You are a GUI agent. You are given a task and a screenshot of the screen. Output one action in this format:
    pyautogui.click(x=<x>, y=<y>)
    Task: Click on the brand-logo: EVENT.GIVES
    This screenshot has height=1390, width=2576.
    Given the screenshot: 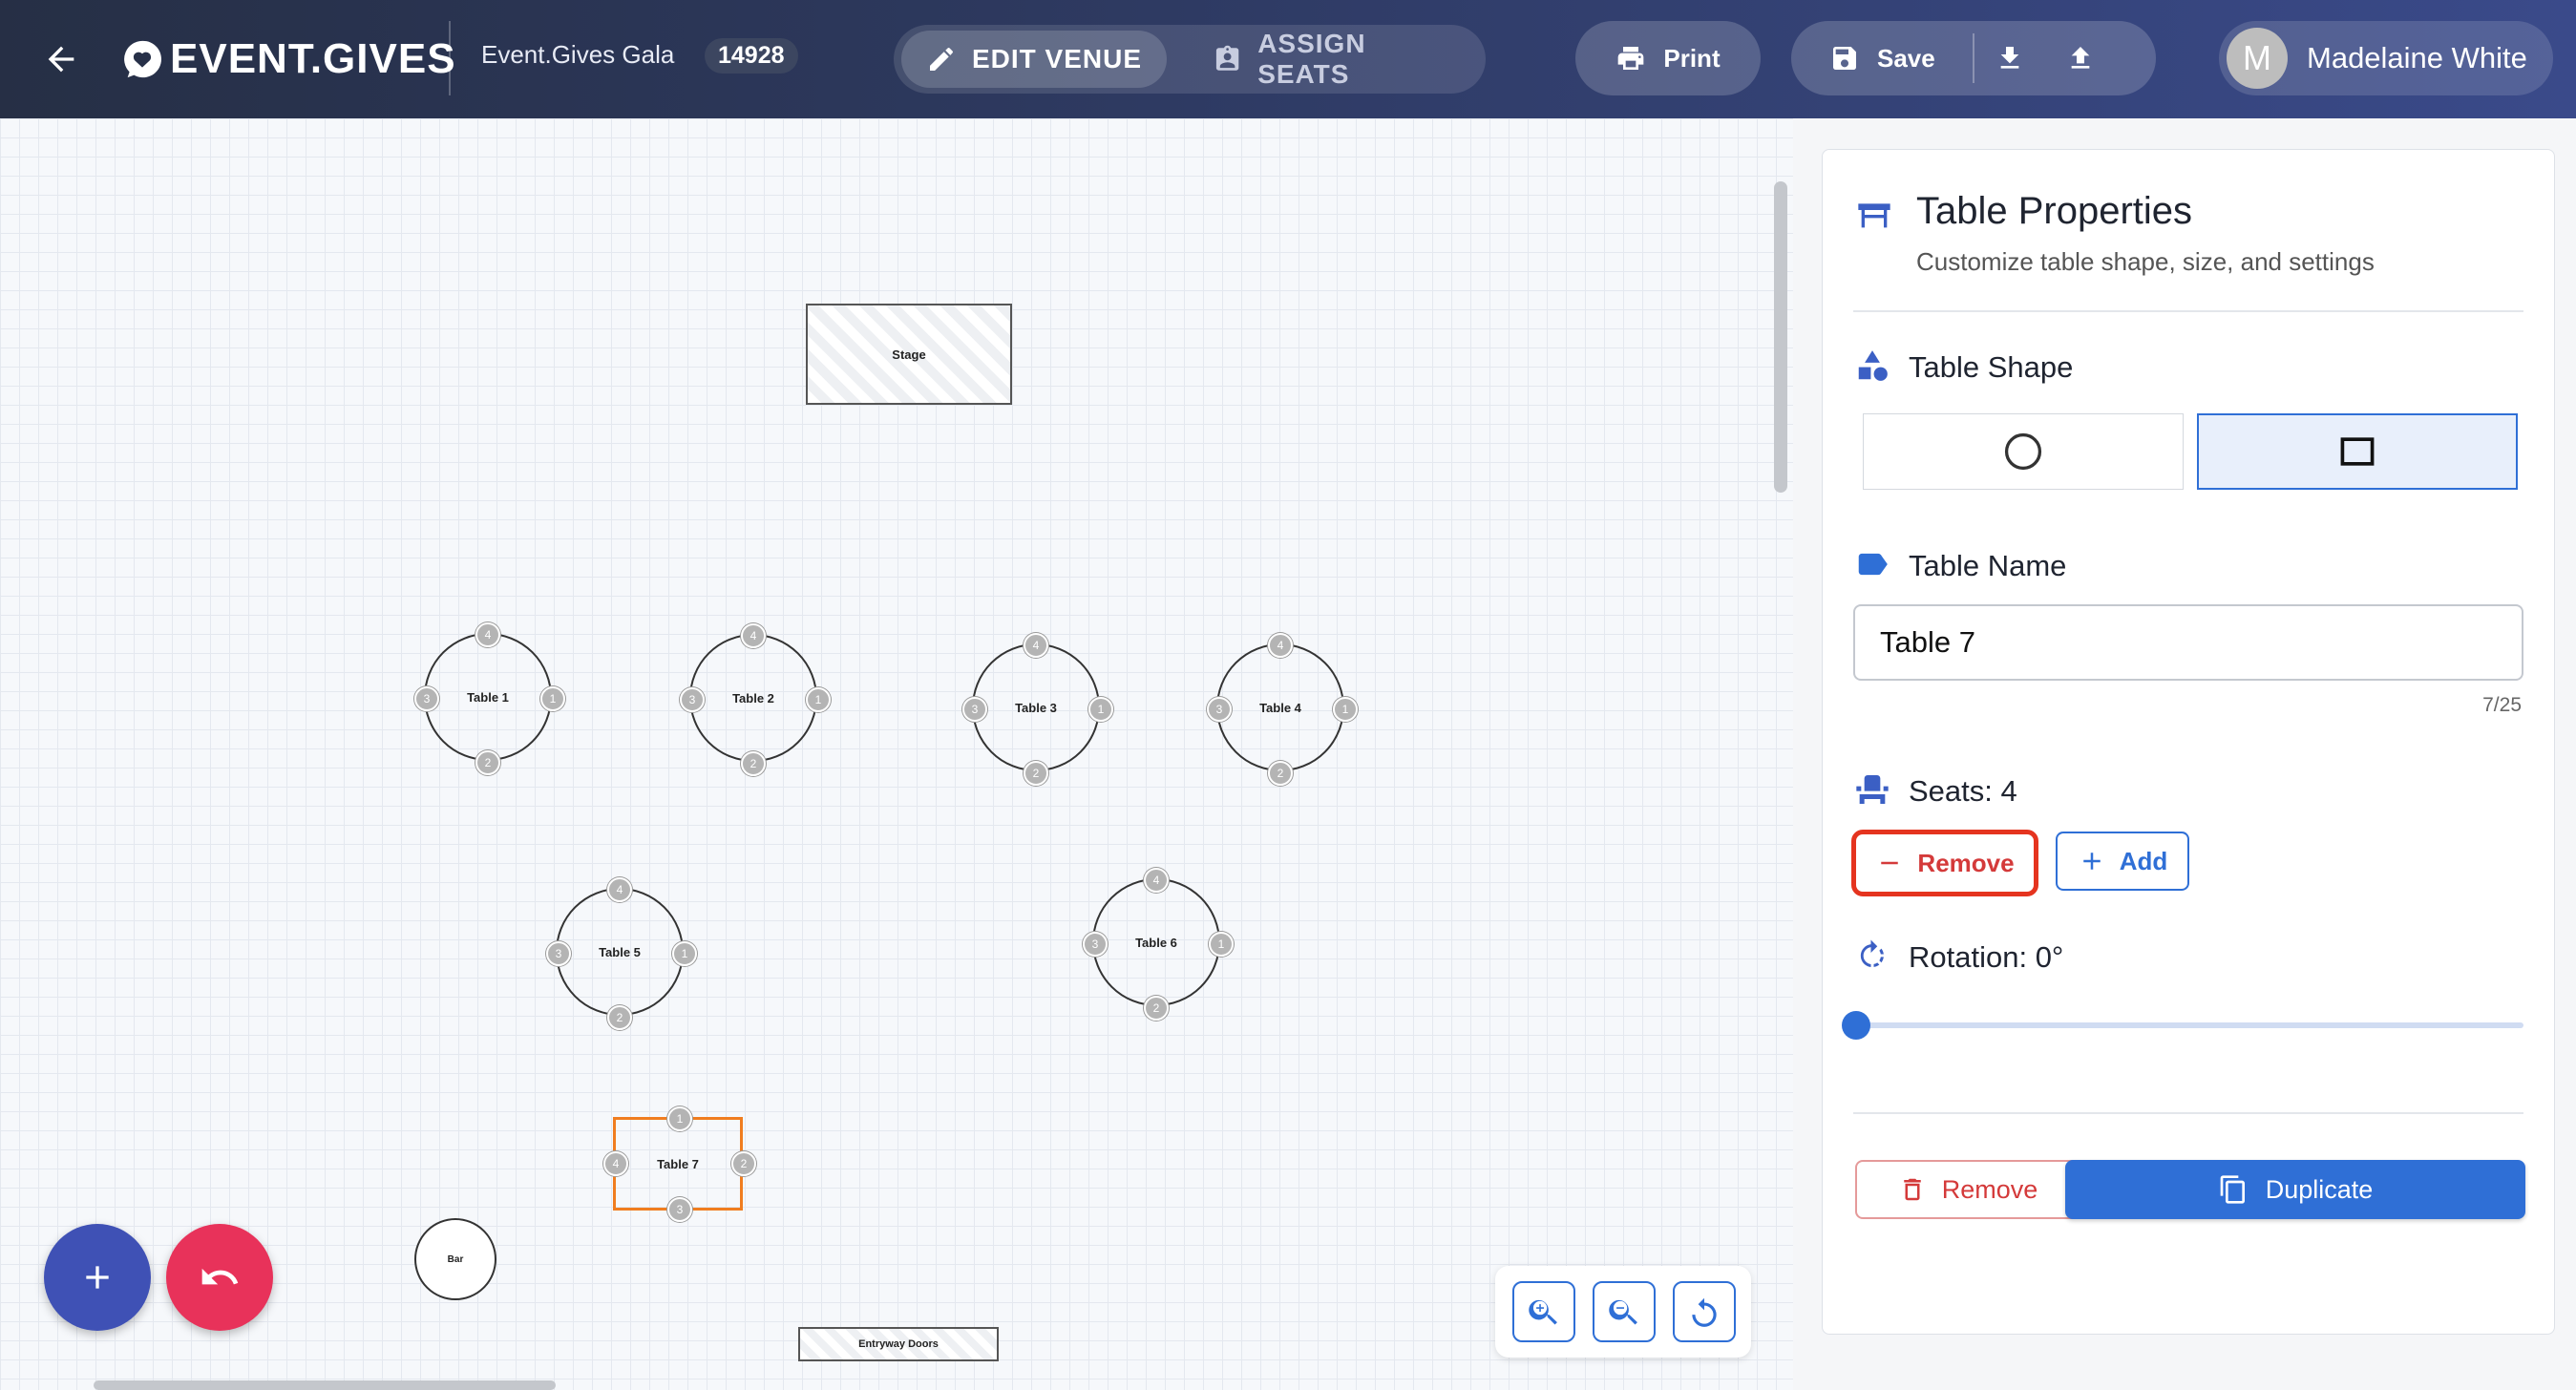 What is the action you would take?
    pyautogui.click(x=288, y=60)
    